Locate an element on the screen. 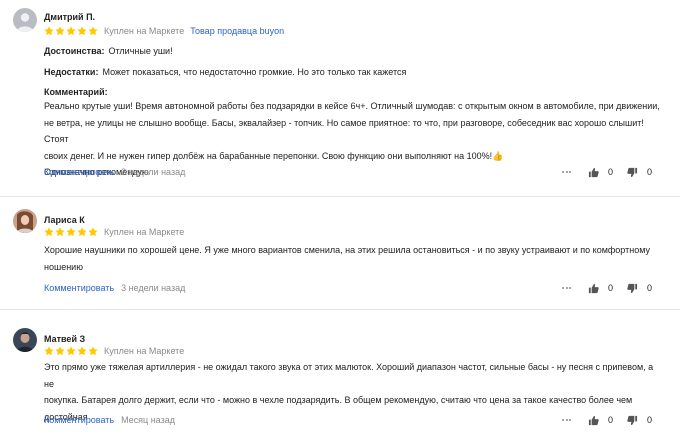 Image resolution: width=680 pixels, height=448 pixels. author-name: Дмитрий П. is located at coordinates (69, 17).